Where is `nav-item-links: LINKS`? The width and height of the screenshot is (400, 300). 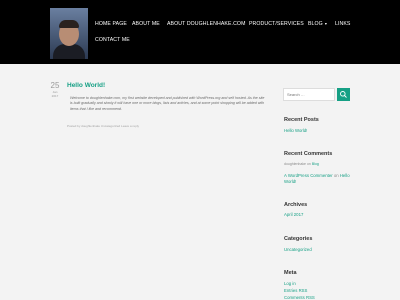 nav-item-links: LINKS is located at coordinates (343, 24).